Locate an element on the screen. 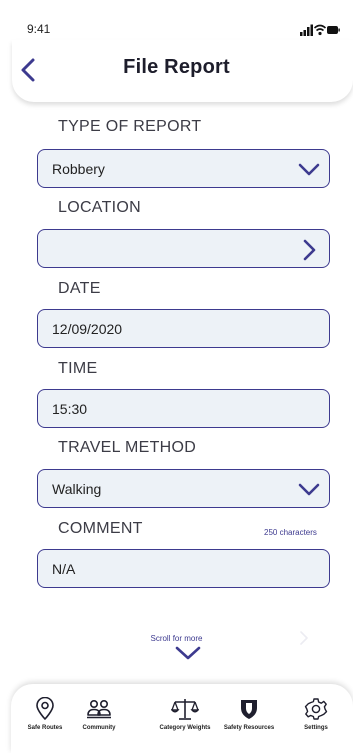  travel-method-label: TRAVEL METHOD is located at coordinates (127, 447).